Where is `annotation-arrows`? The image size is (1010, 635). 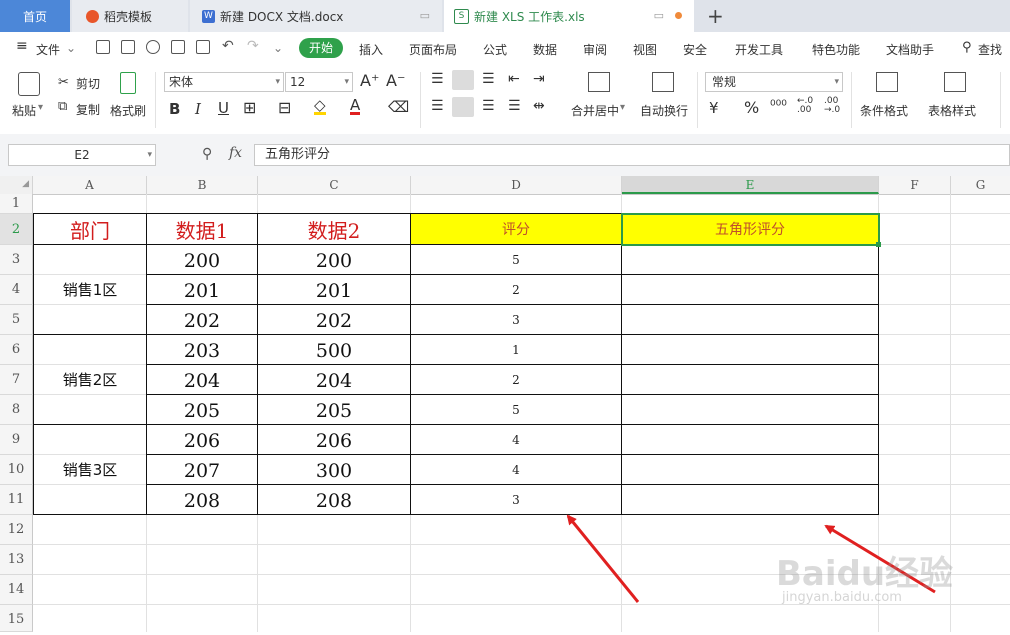 annotation-arrows is located at coordinates (751, 558).